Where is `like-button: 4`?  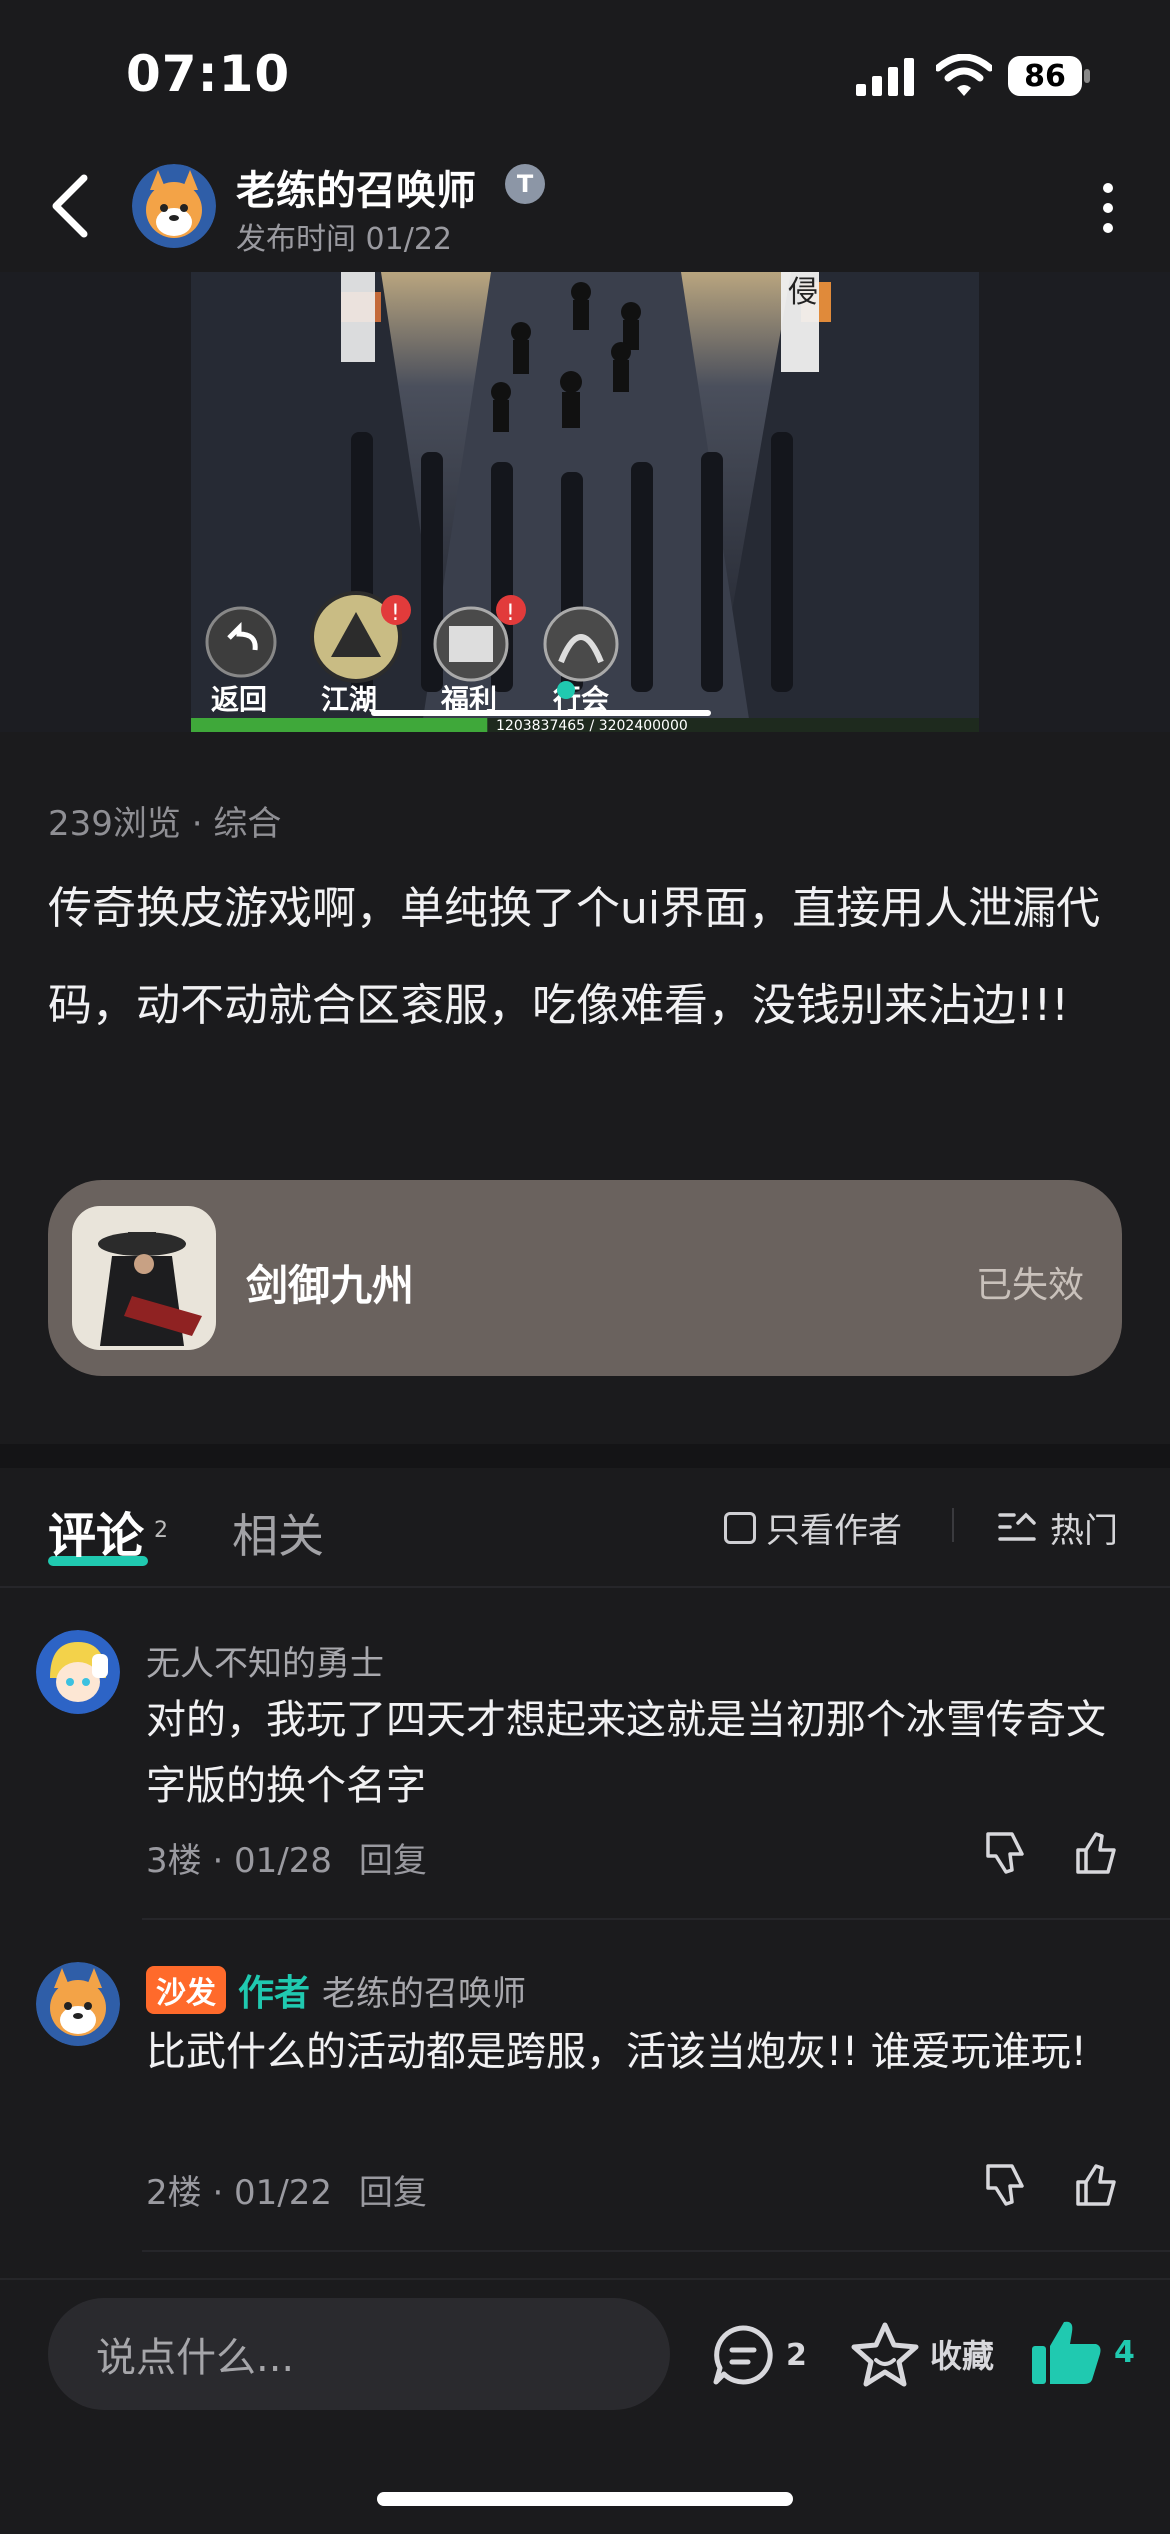 like-button: 4 is located at coordinates (1082, 2352).